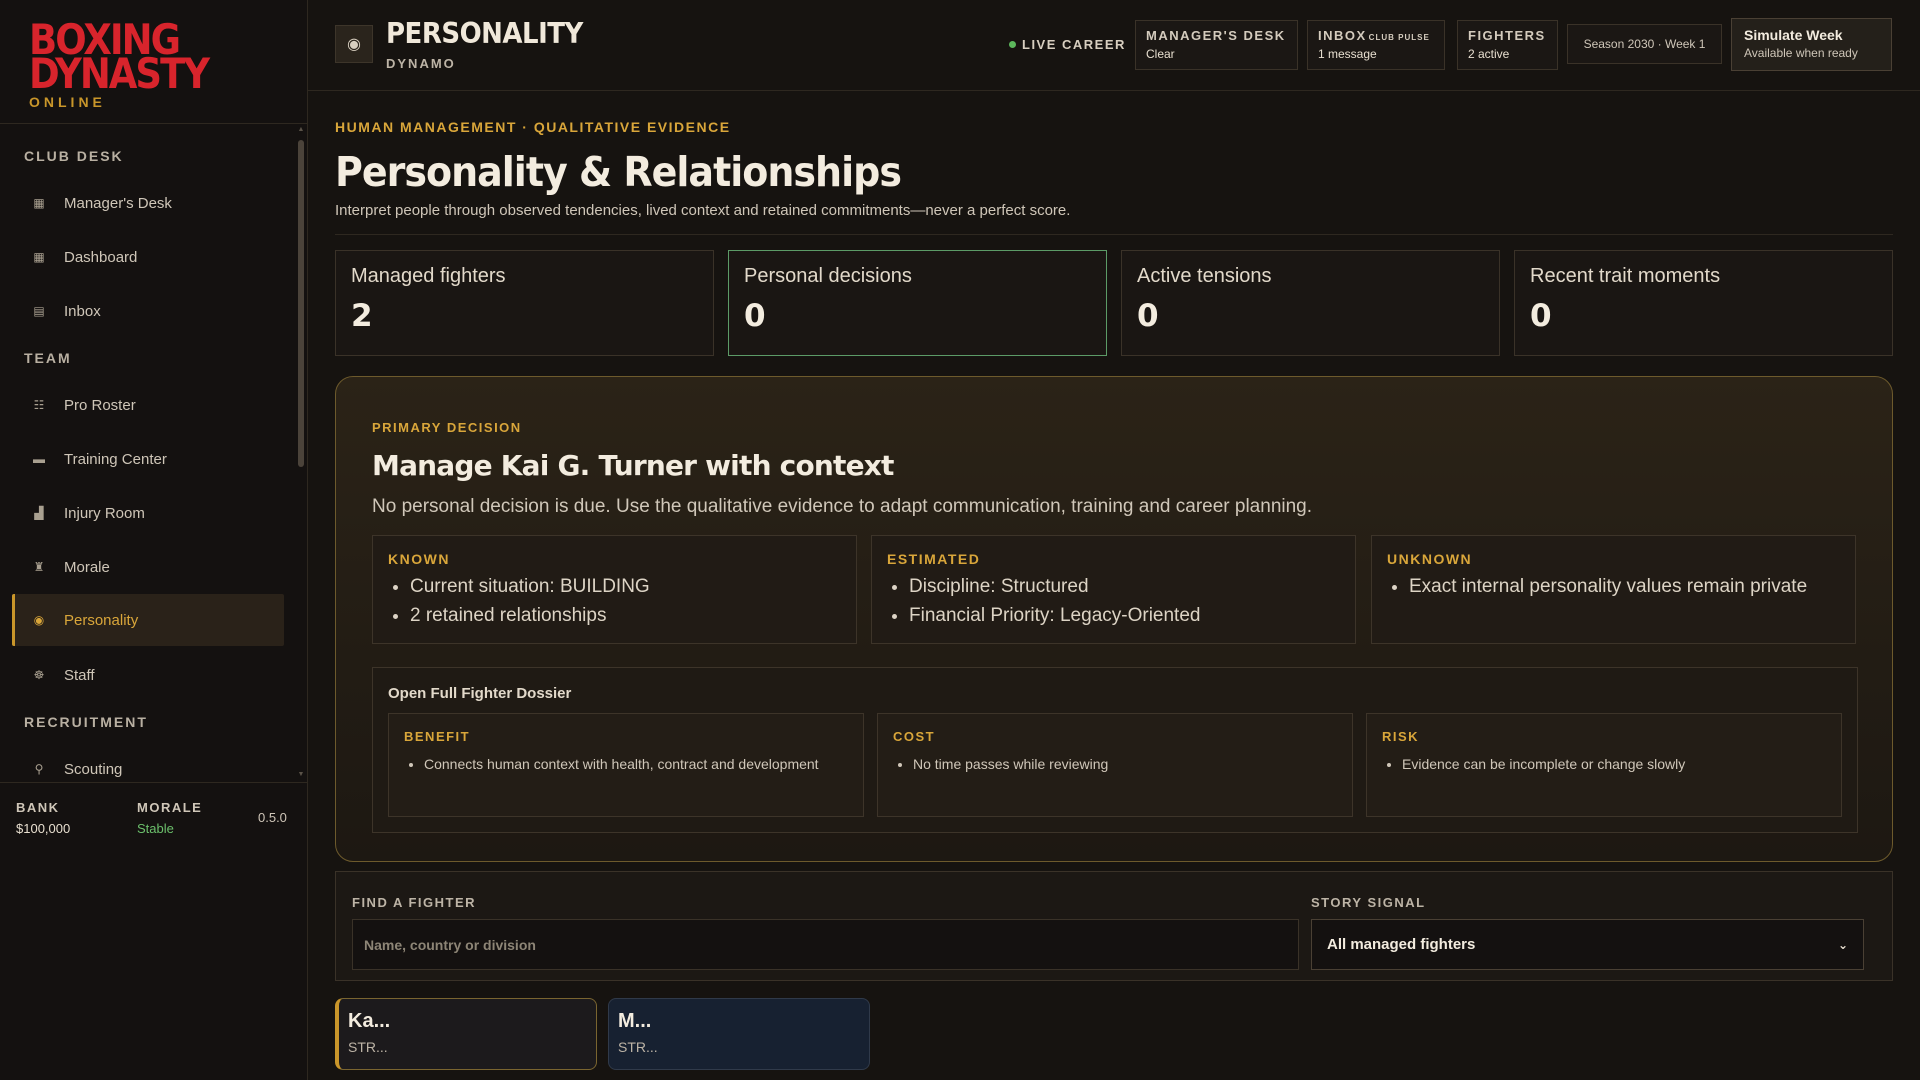 The width and height of the screenshot is (1920, 1080). I want to click on stat-label: Managed fighters, so click(428, 276).